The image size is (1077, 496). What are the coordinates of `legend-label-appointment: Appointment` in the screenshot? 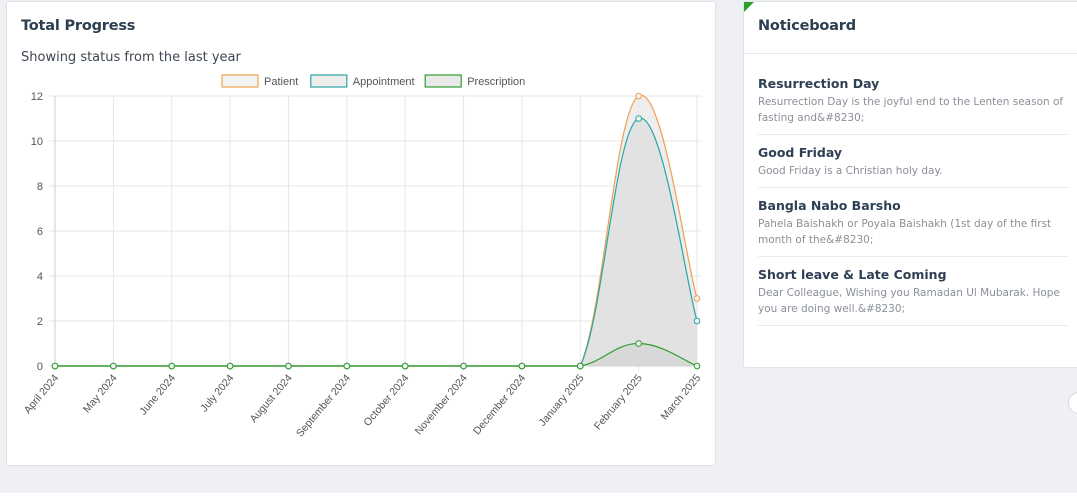 It's located at (384, 82).